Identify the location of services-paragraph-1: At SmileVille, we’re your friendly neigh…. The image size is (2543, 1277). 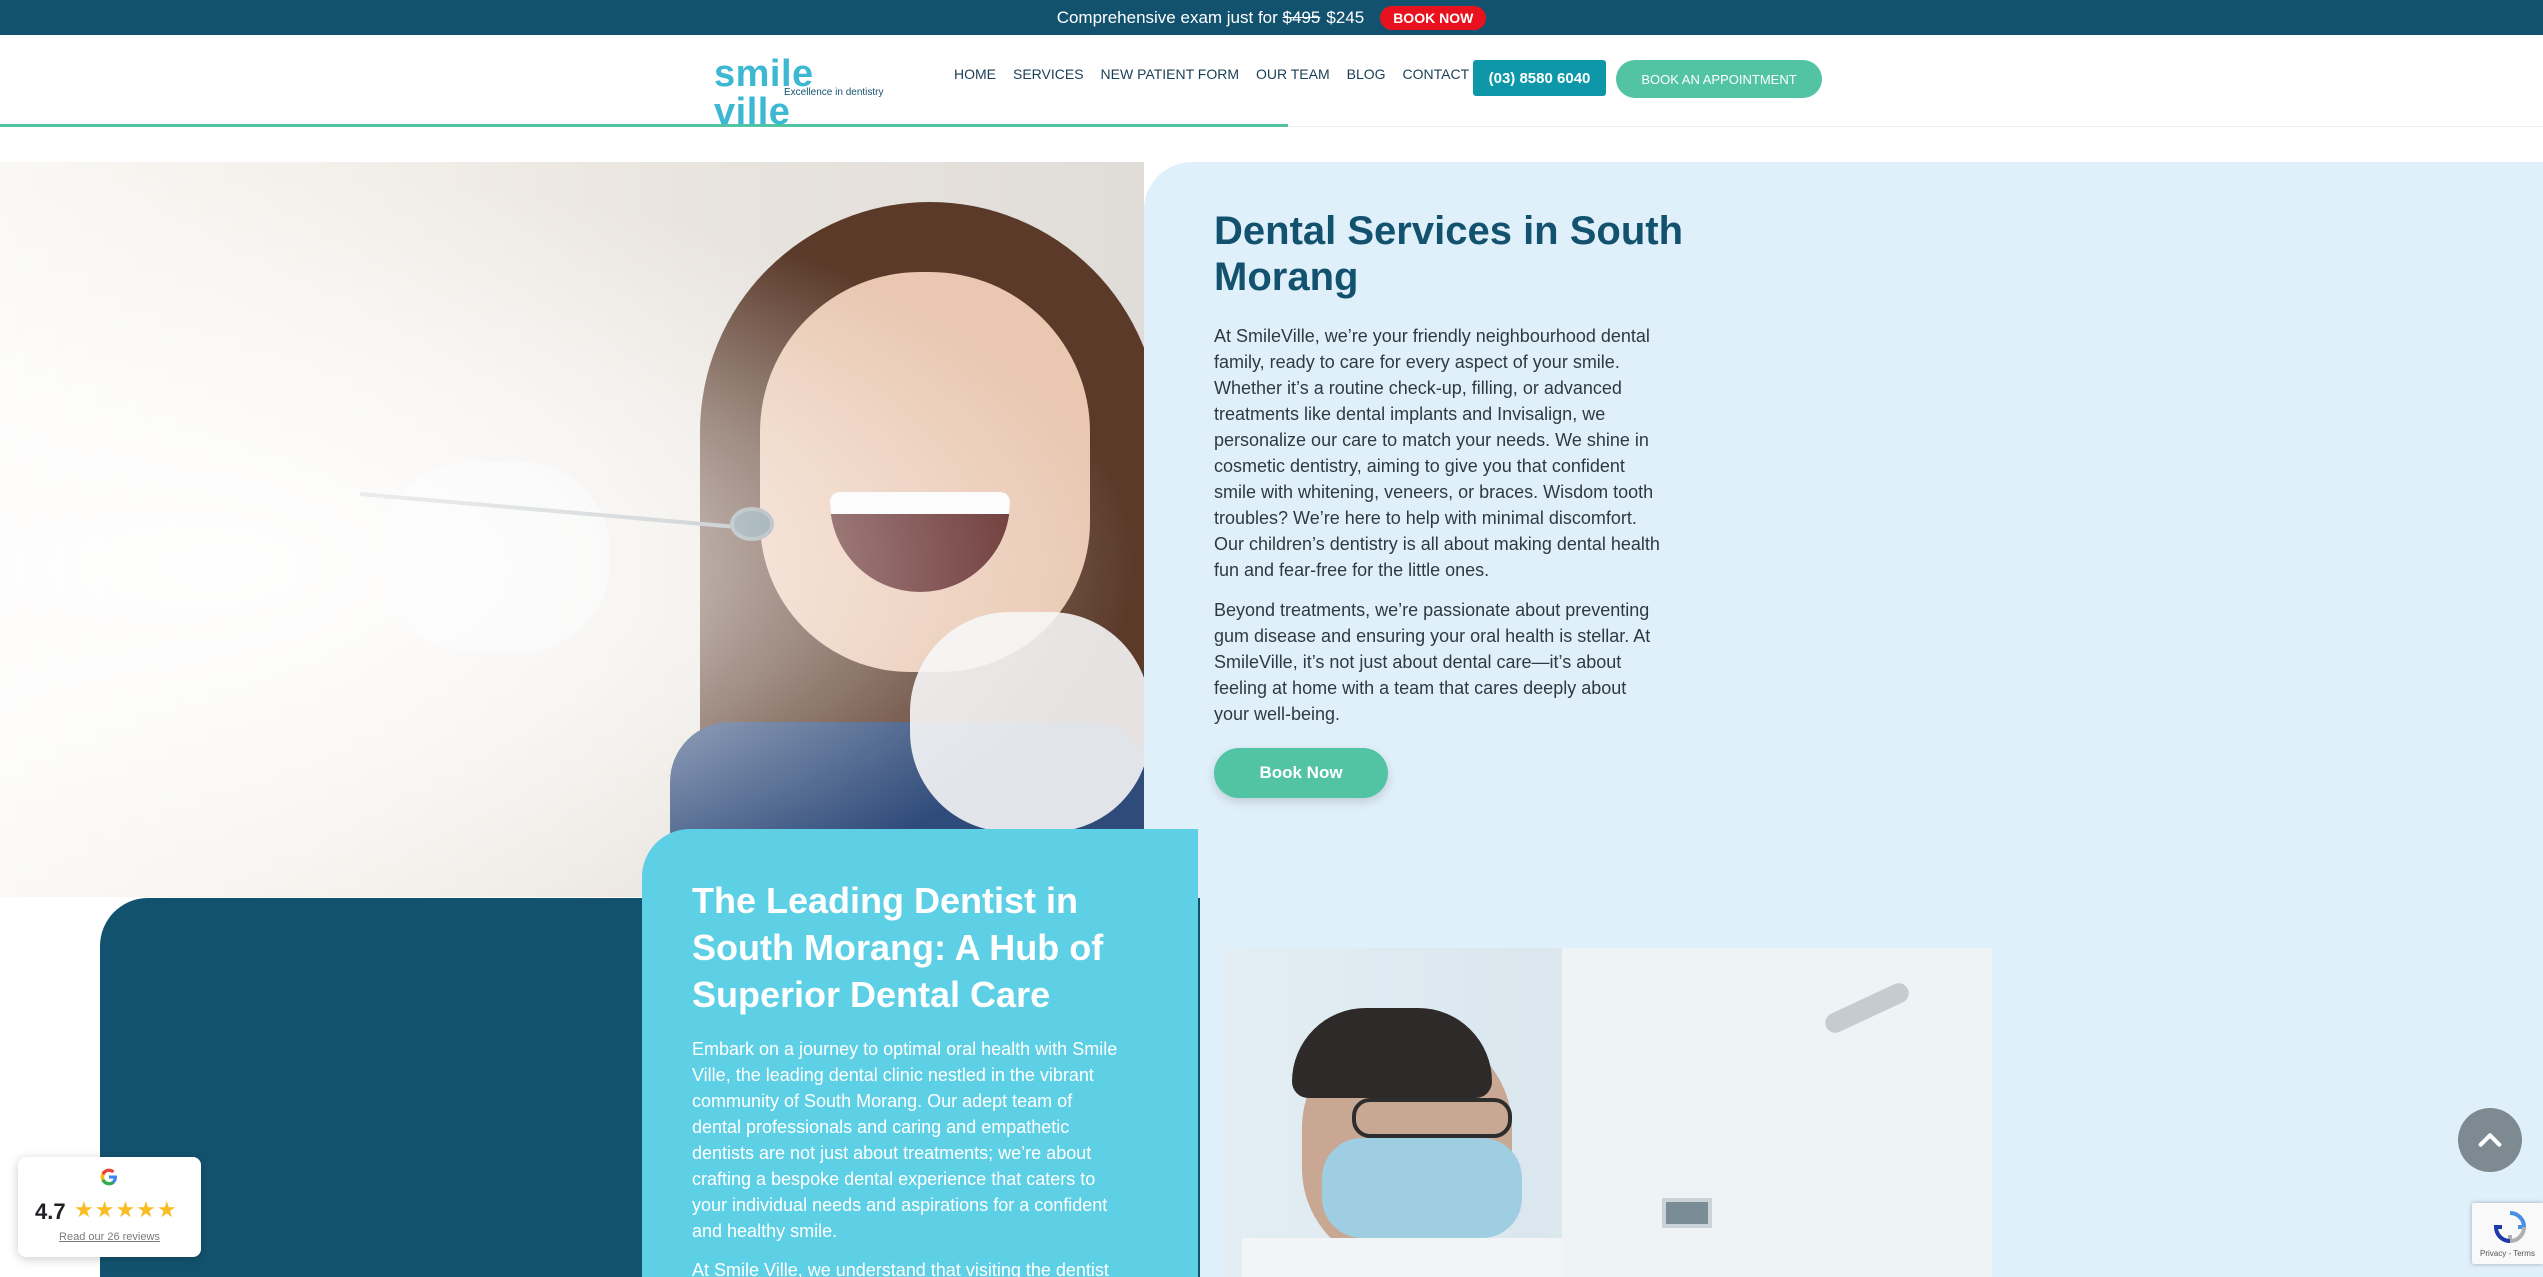
(1437, 453).